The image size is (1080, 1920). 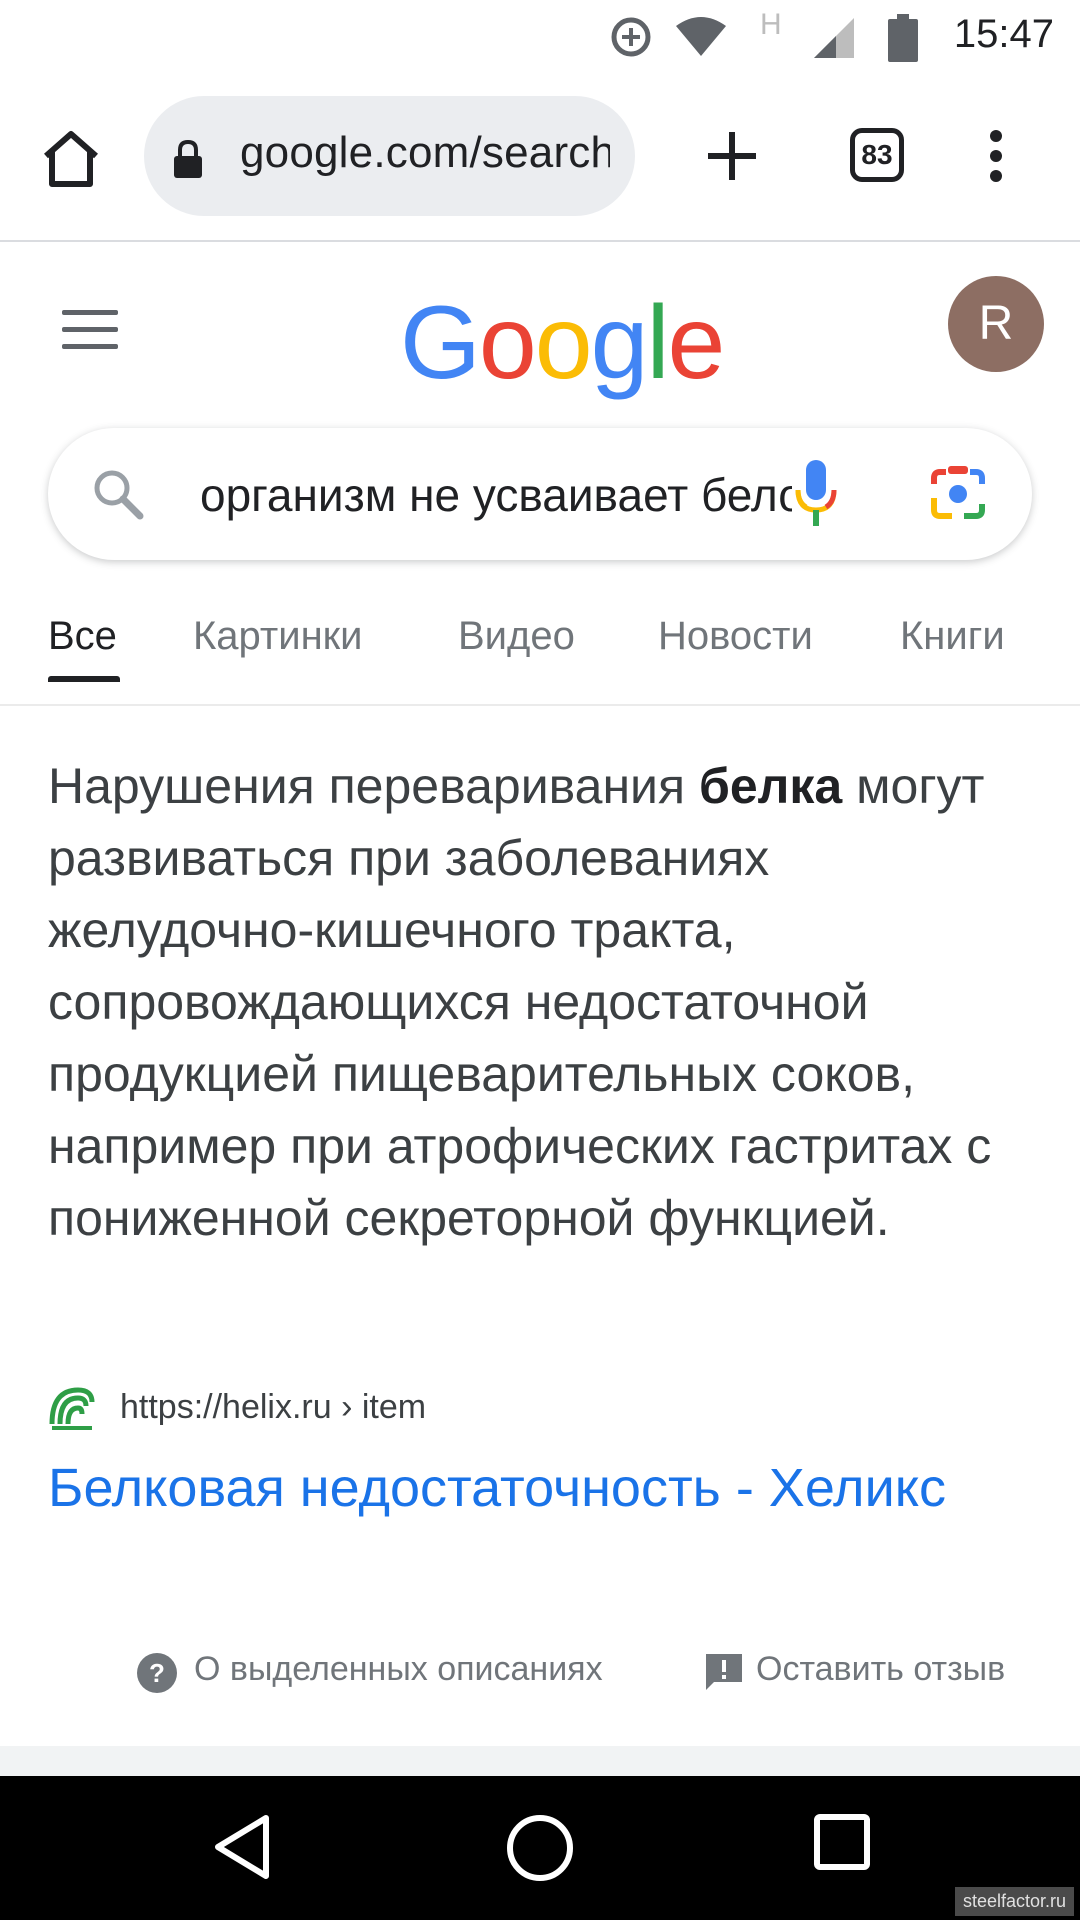 What do you see at coordinates (958, 493) in the screenshot?
I see `google-lens-icon` at bounding box center [958, 493].